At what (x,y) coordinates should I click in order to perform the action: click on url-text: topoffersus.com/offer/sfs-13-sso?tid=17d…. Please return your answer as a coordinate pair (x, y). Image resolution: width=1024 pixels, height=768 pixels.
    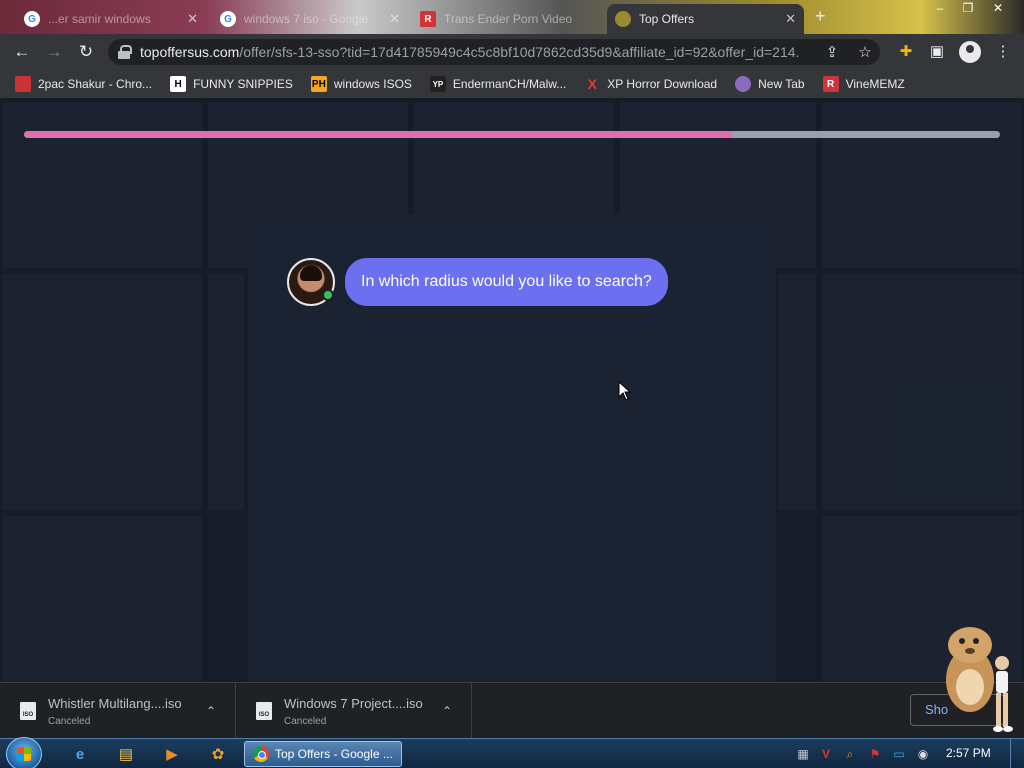
    Looking at the image, I should click on (470, 52).